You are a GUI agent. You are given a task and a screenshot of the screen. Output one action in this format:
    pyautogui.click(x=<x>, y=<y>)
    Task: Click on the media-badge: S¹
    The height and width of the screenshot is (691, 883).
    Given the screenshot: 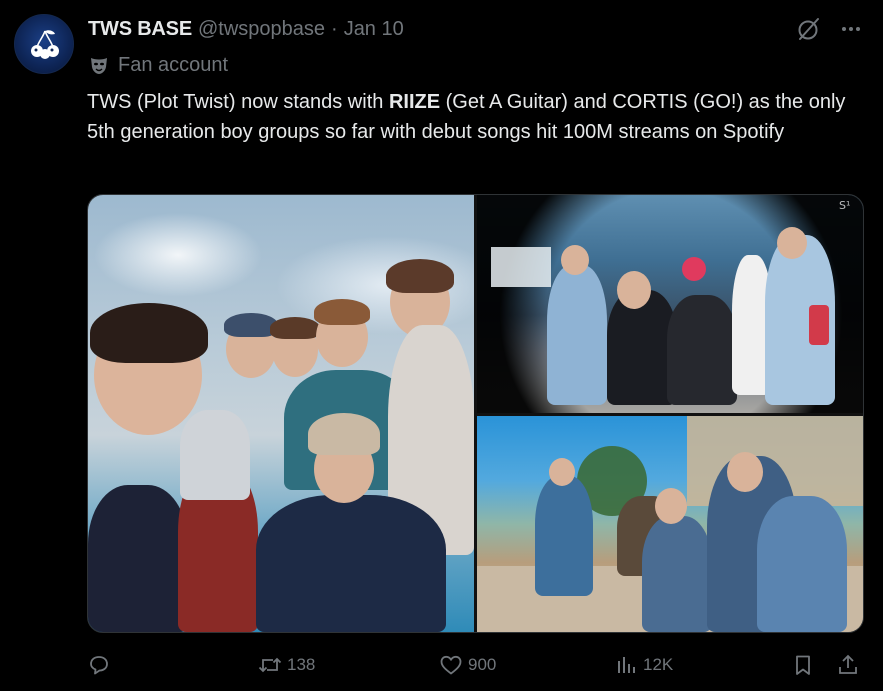 What is the action you would take?
    pyautogui.click(x=845, y=205)
    